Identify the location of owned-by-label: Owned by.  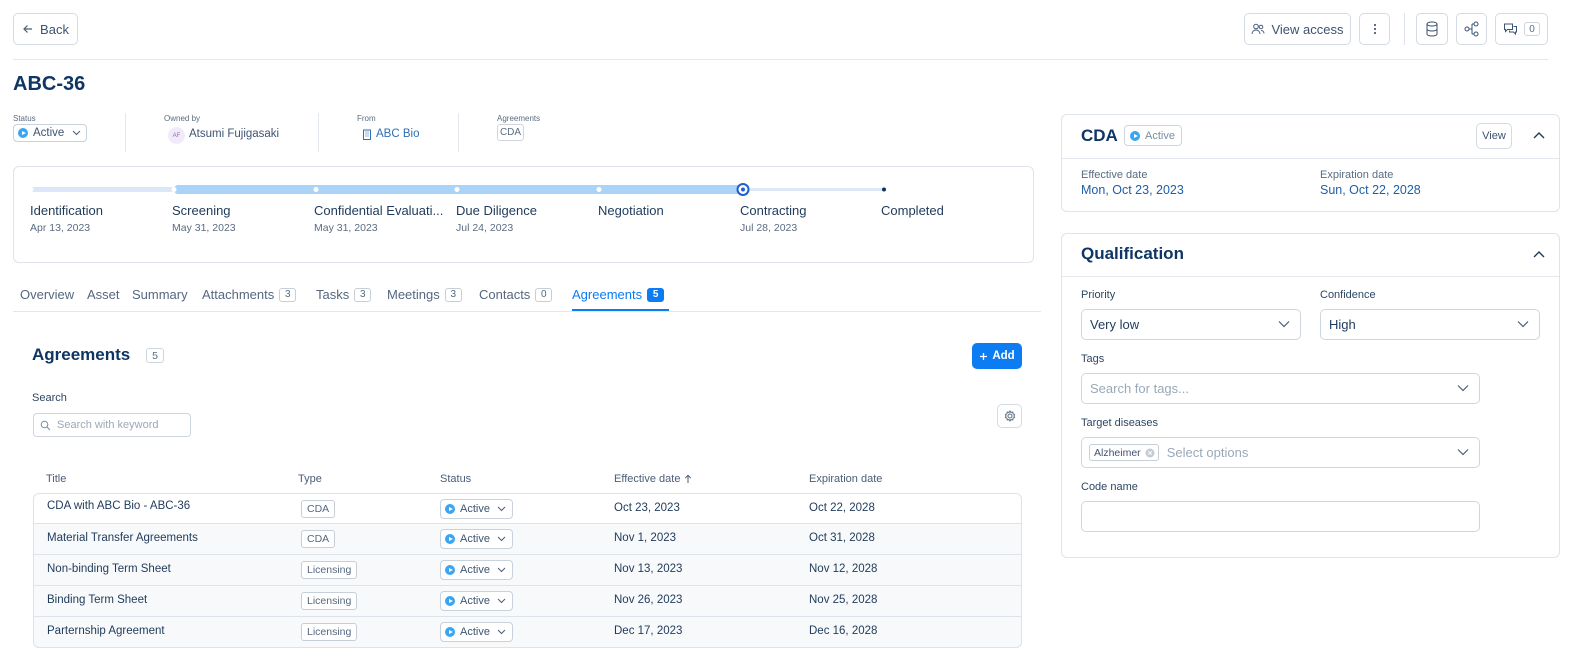
(182, 118).